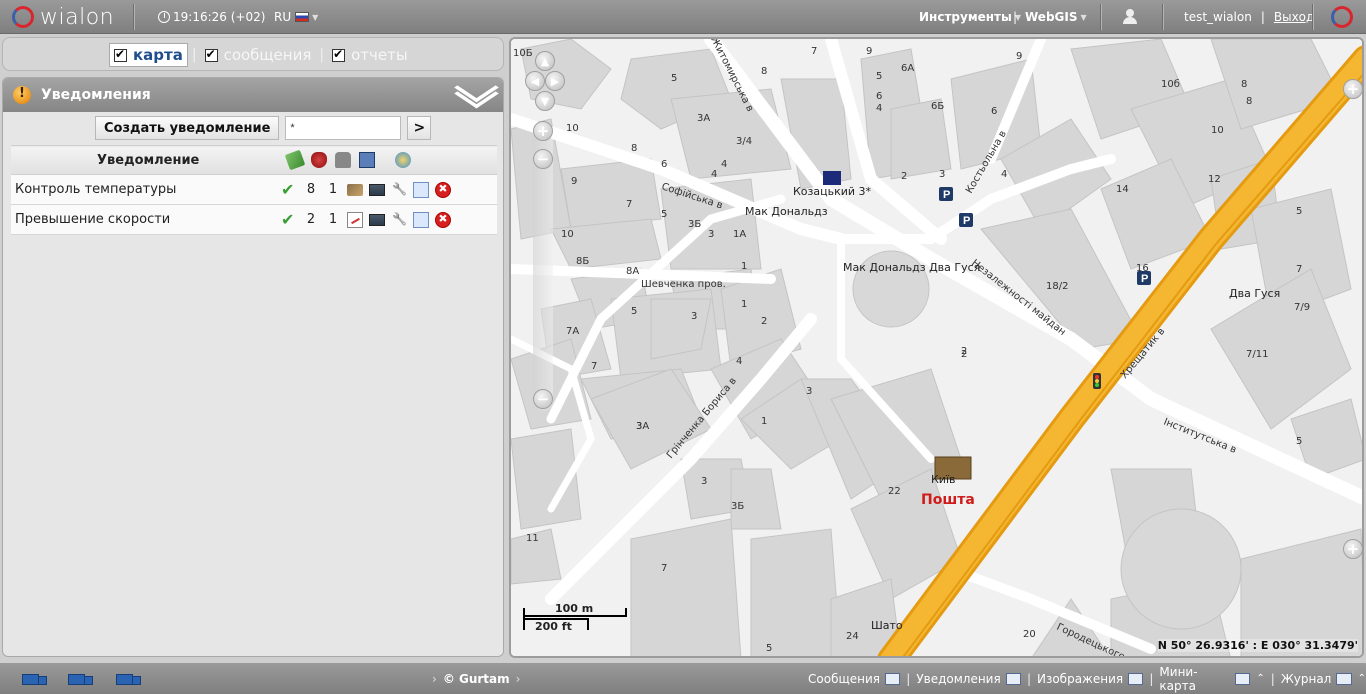 The height and width of the screenshot is (694, 1366). I want to click on journal-link: Журнал, so click(1306, 679).